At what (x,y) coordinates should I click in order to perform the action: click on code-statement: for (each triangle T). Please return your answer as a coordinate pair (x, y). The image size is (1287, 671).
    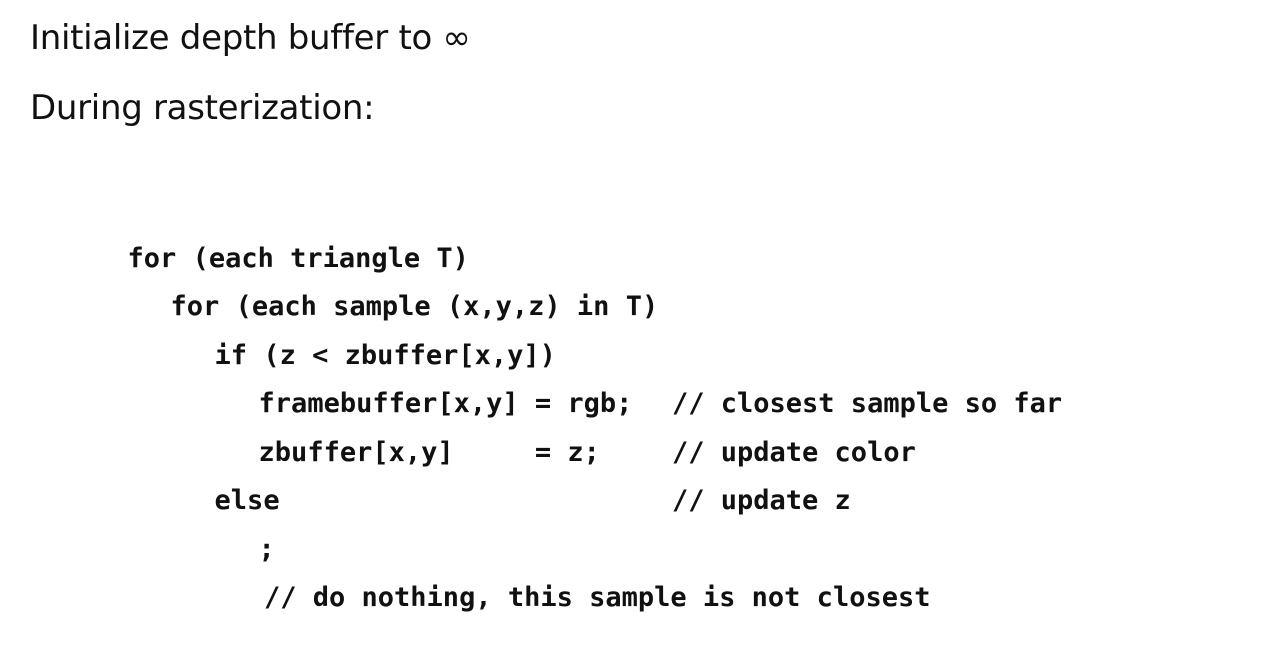
    Looking at the image, I should click on (298, 258).